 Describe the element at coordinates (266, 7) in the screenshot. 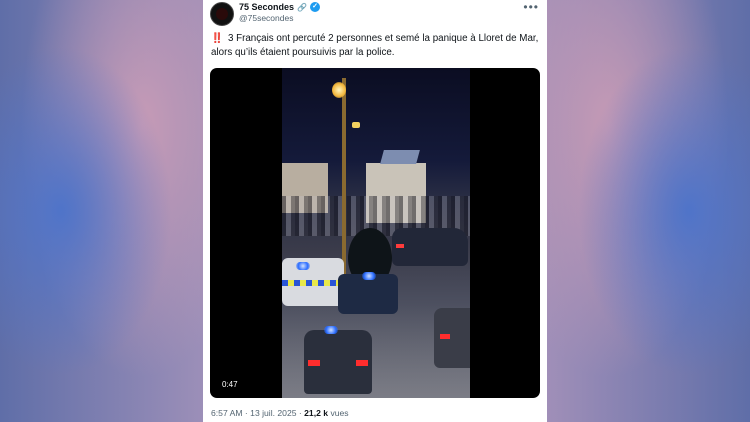

I see `author-name: 75 Secondes` at that location.